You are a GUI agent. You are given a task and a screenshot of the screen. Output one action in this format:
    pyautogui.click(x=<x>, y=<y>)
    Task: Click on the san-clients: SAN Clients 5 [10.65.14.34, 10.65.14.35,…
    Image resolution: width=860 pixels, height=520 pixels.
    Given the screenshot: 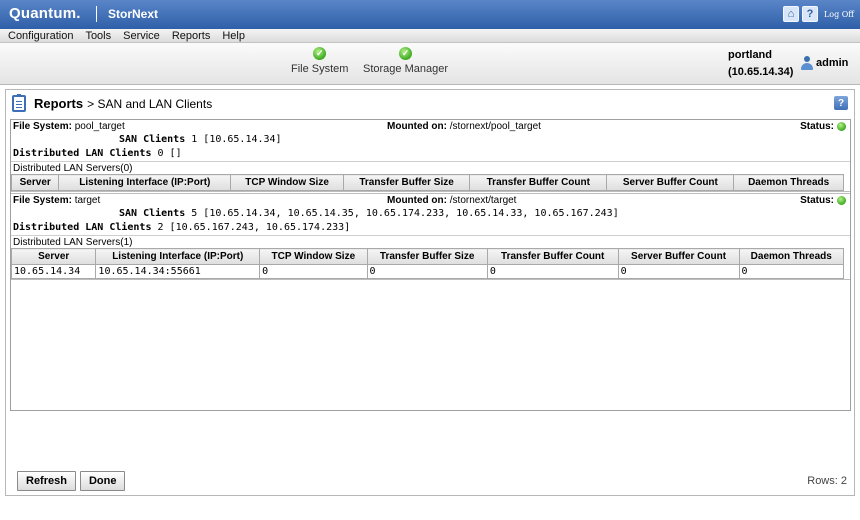 What is the action you would take?
    pyautogui.click(x=430, y=214)
    